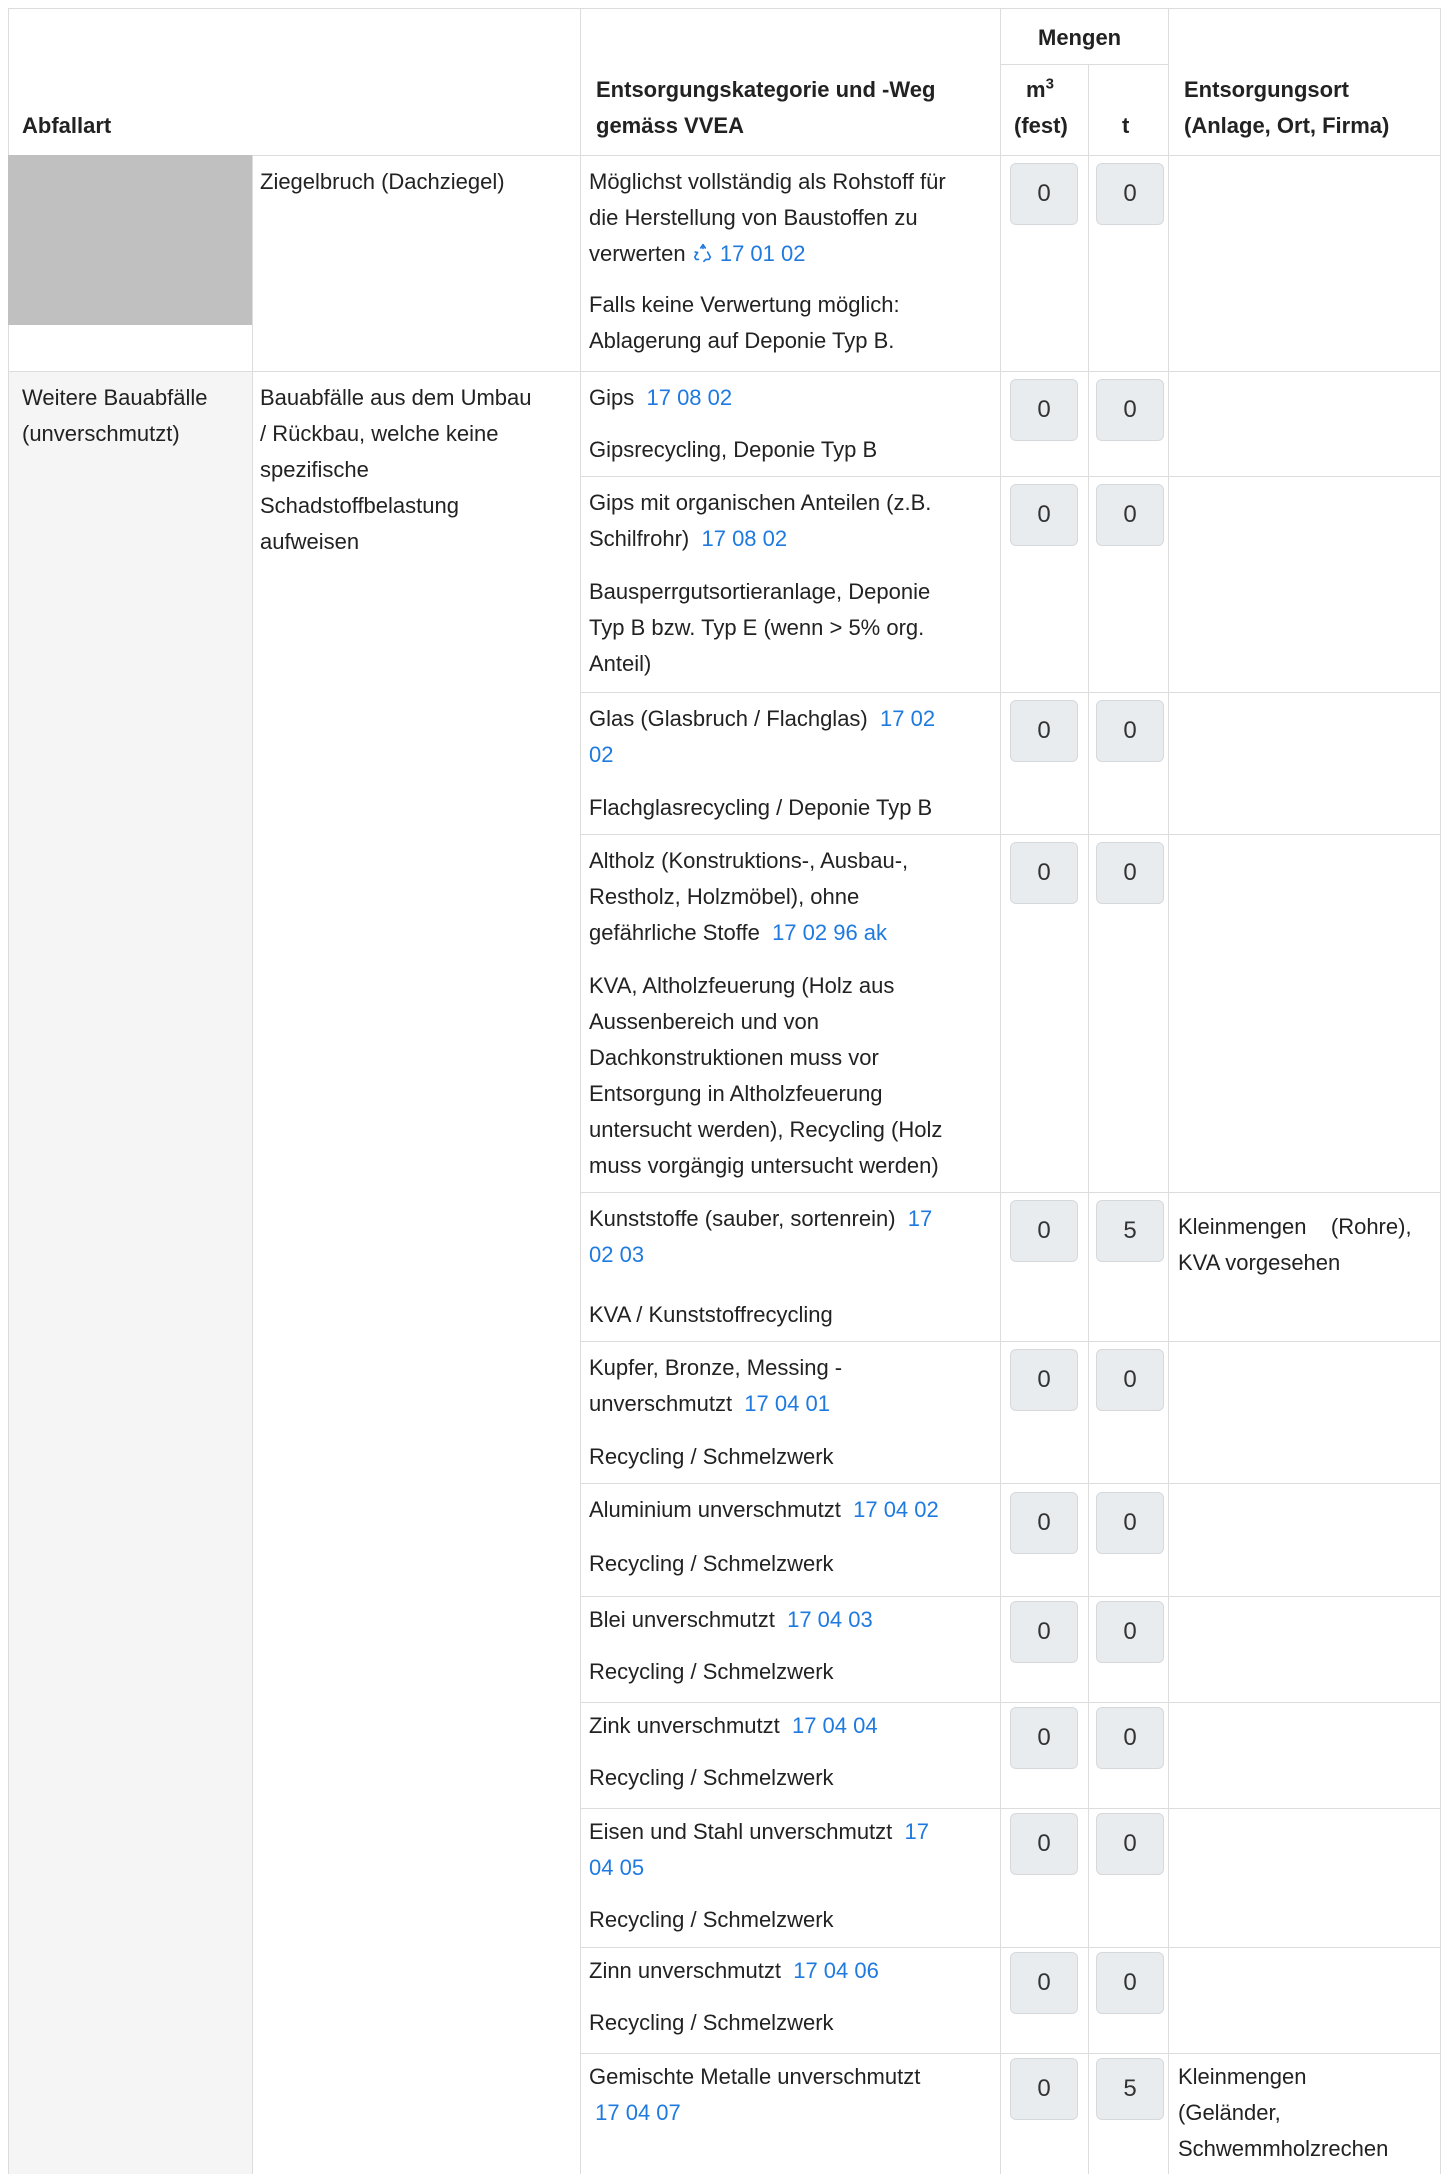 Image resolution: width=1448 pixels, height=2174 pixels. I want to click on code-link-17-08-02: 17 08 02, so click(689, 397).